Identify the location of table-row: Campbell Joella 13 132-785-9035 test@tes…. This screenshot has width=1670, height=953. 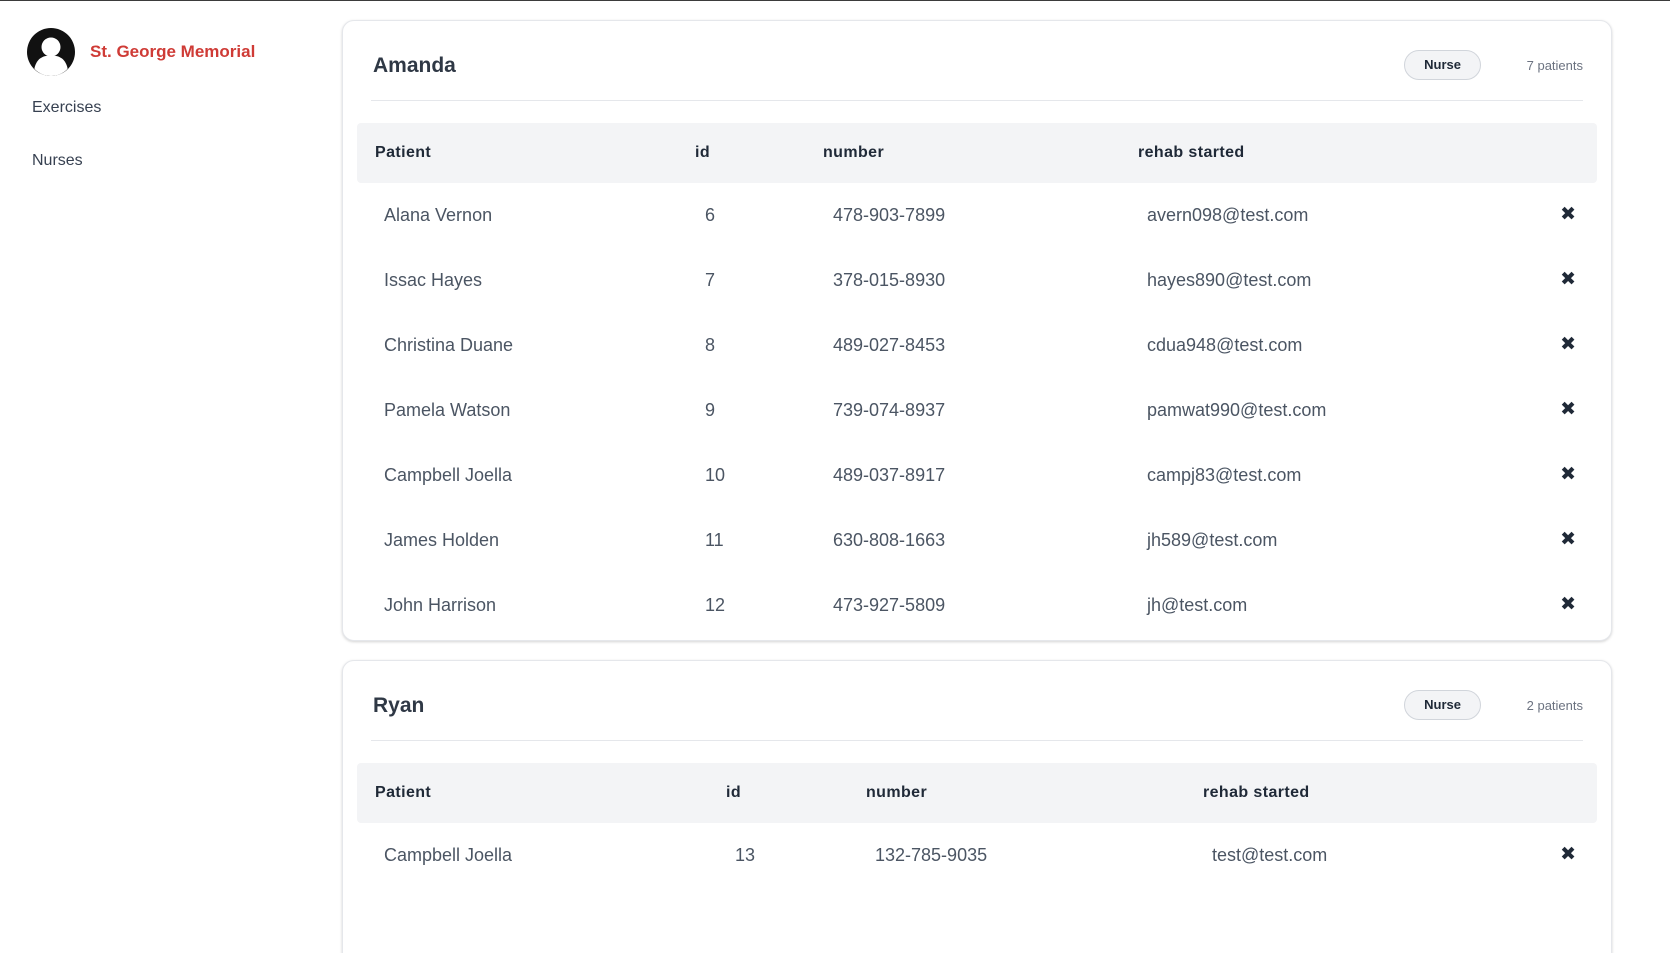
(977, 855).